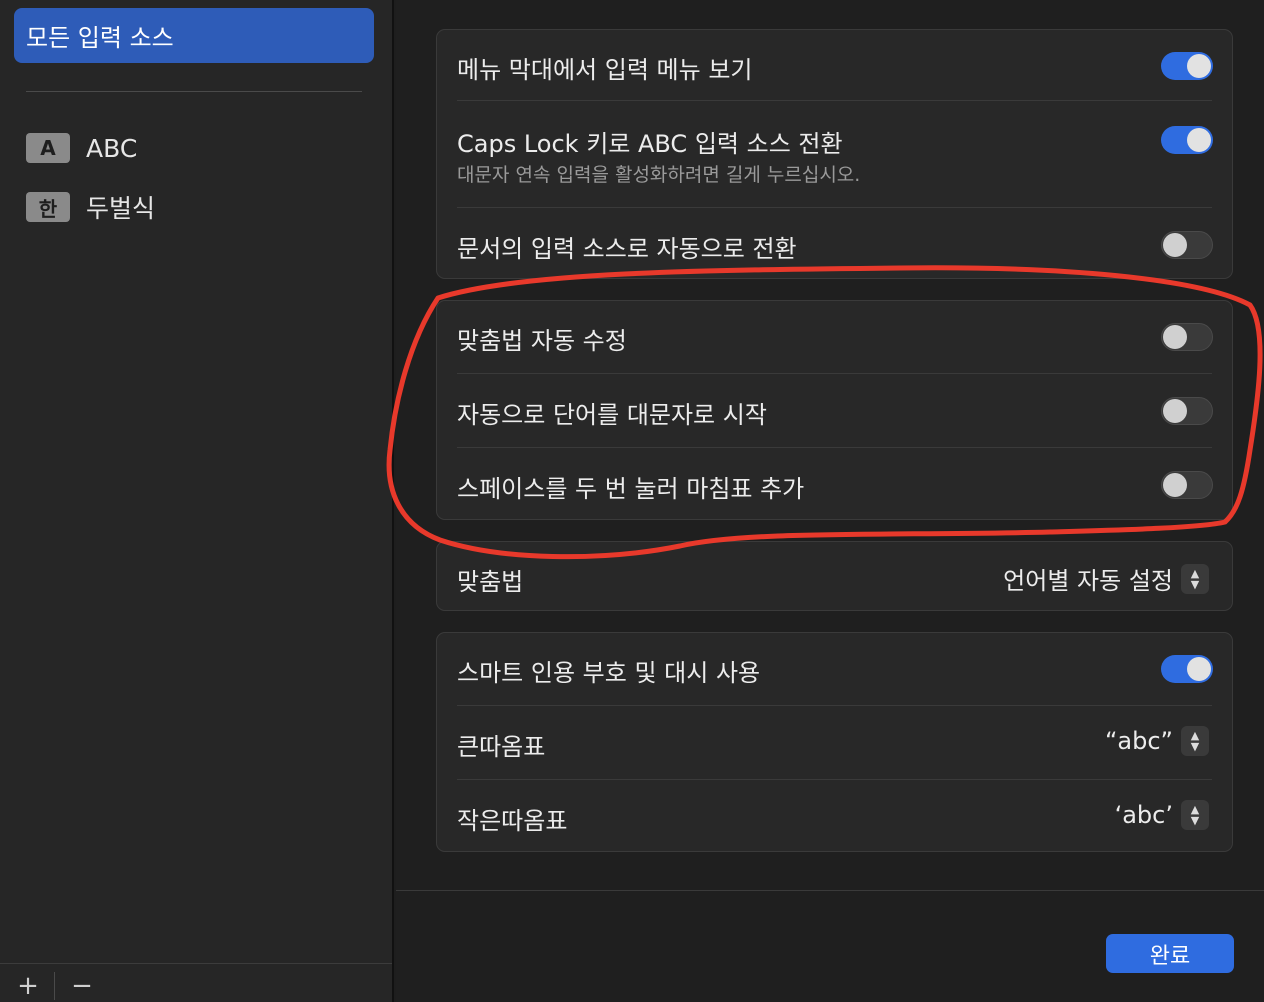  I want to click on sidebar-item-label: ABC, so click(112, 148).